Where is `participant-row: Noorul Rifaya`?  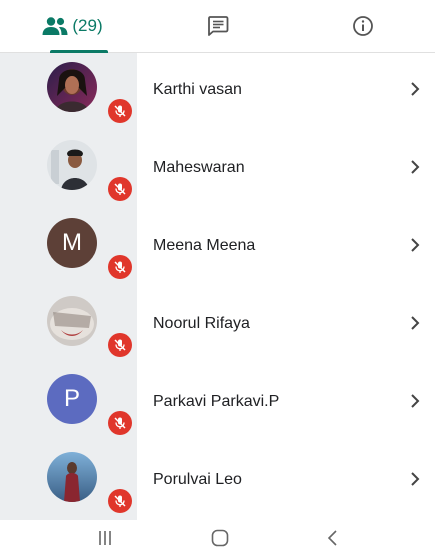 participant-row: Noorul Rifaya is located at coordinates (217, 326).